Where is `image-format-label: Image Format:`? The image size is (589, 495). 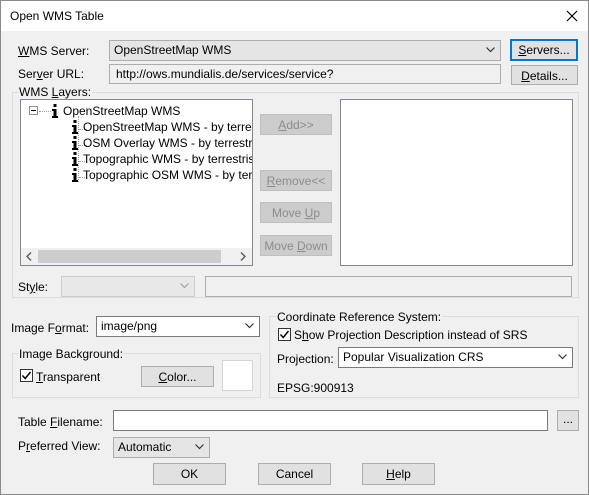 image-format-label: Image Format: is located at coordinates (50, 328).